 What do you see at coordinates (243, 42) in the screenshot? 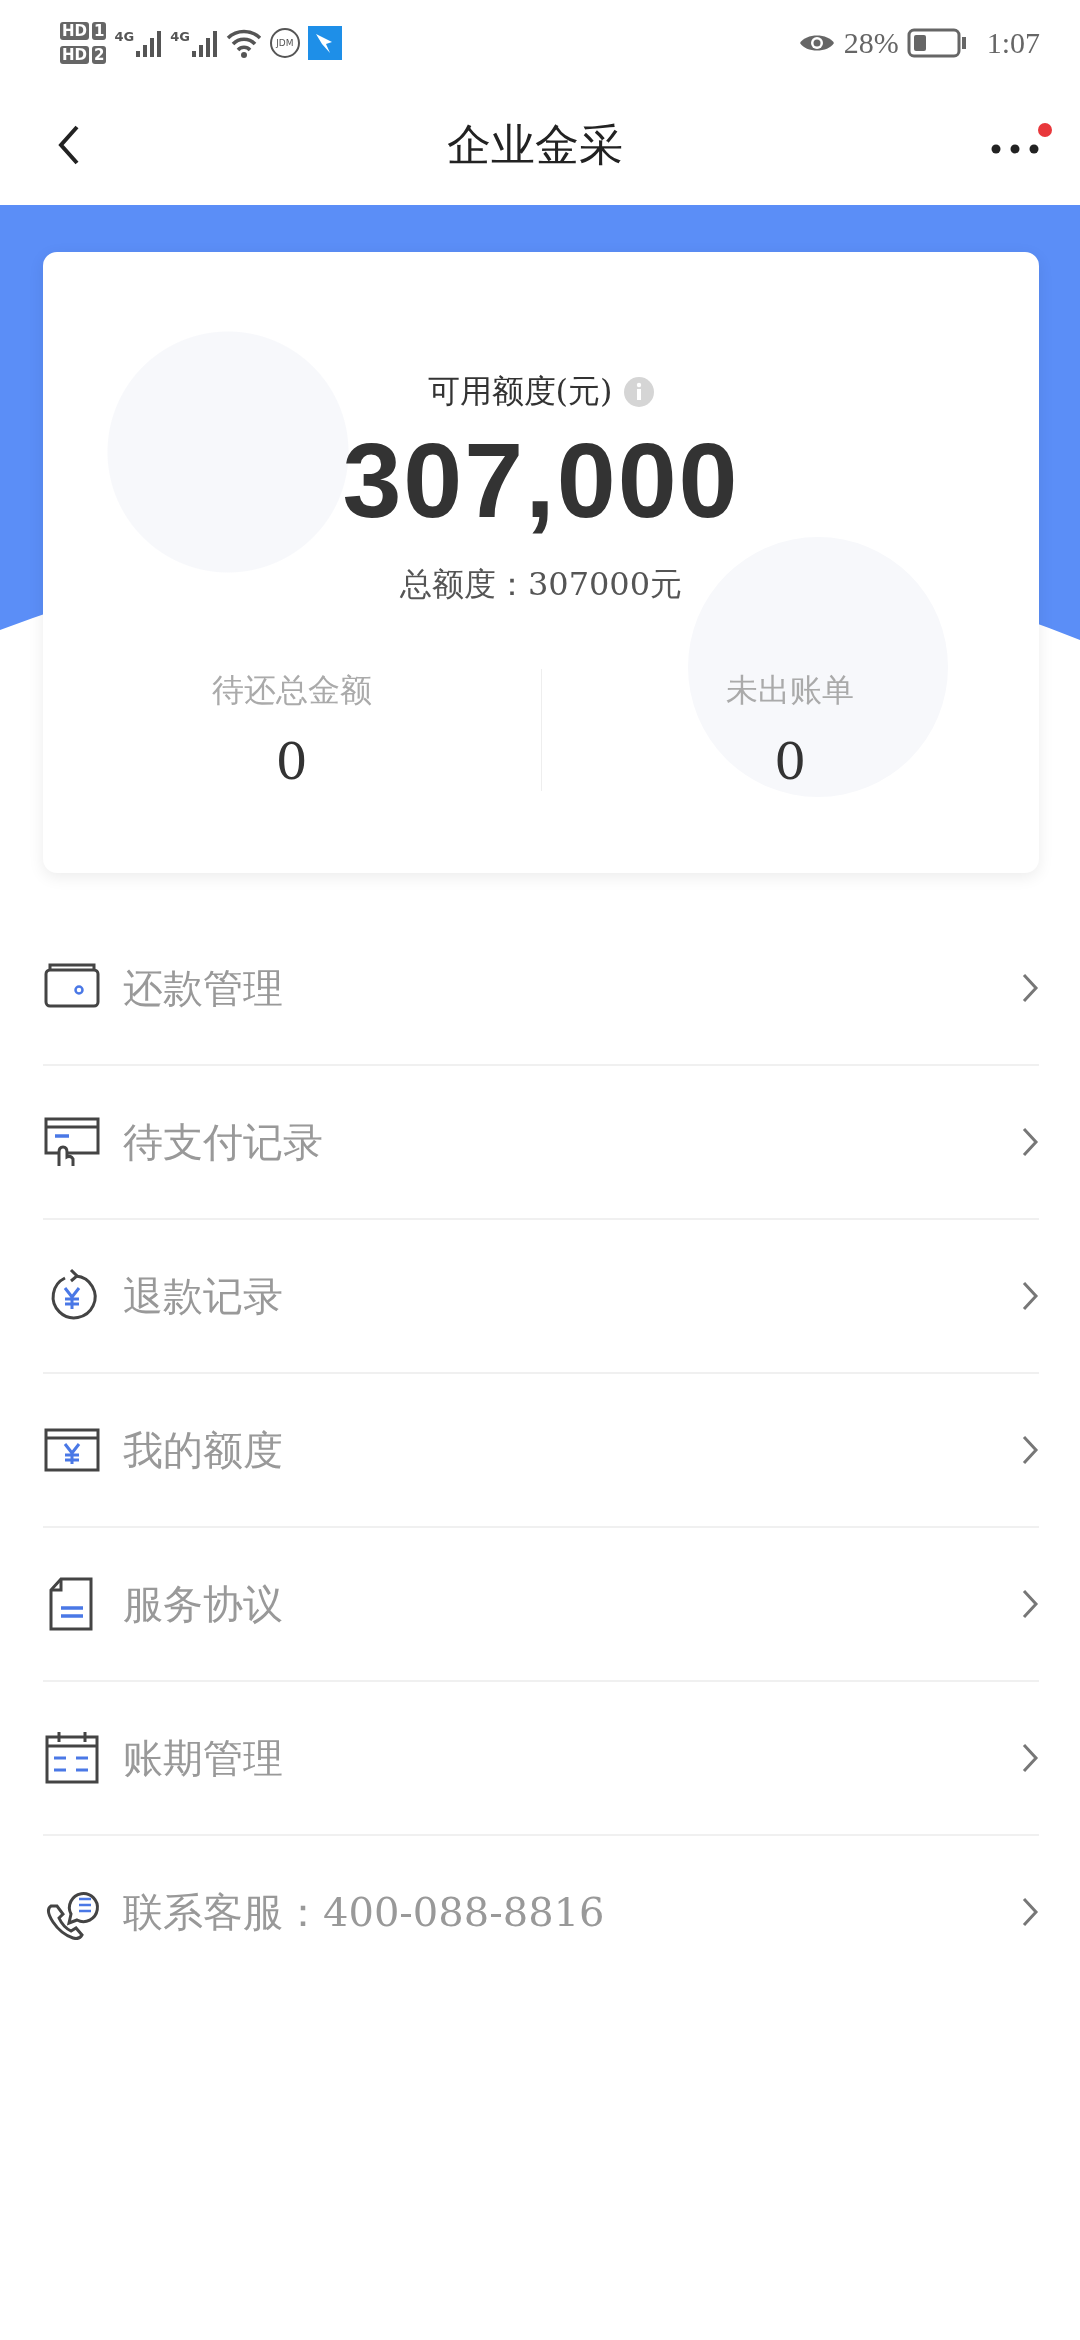
I see `wifi-icon` at bounding box center [243, 42].